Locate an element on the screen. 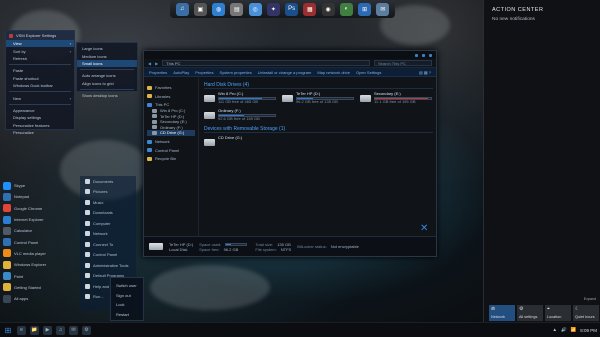 Image resolution: width=600 pixels, height=337 pixels. start-app-item: All apps is located at coordinates (41, 298).